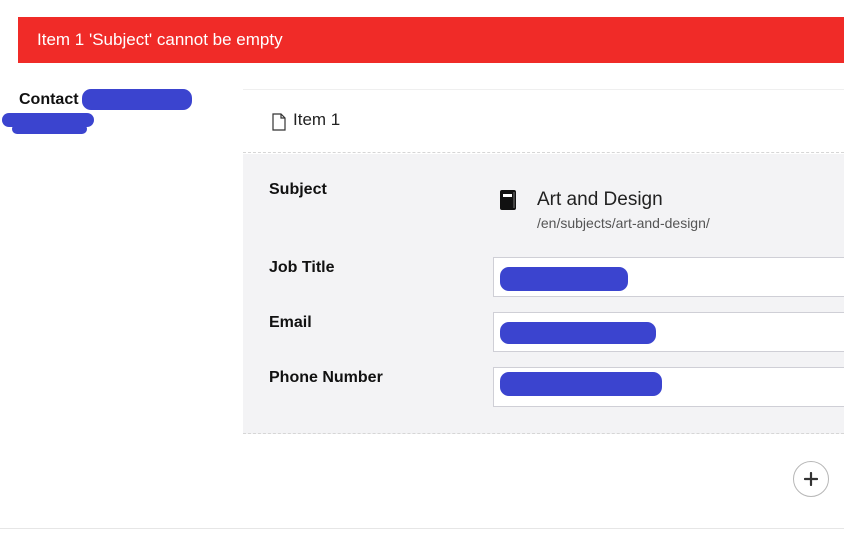  Describe the element at coordinates (49, 99) in the screenshot. I see `property-label: Contact` at that location.